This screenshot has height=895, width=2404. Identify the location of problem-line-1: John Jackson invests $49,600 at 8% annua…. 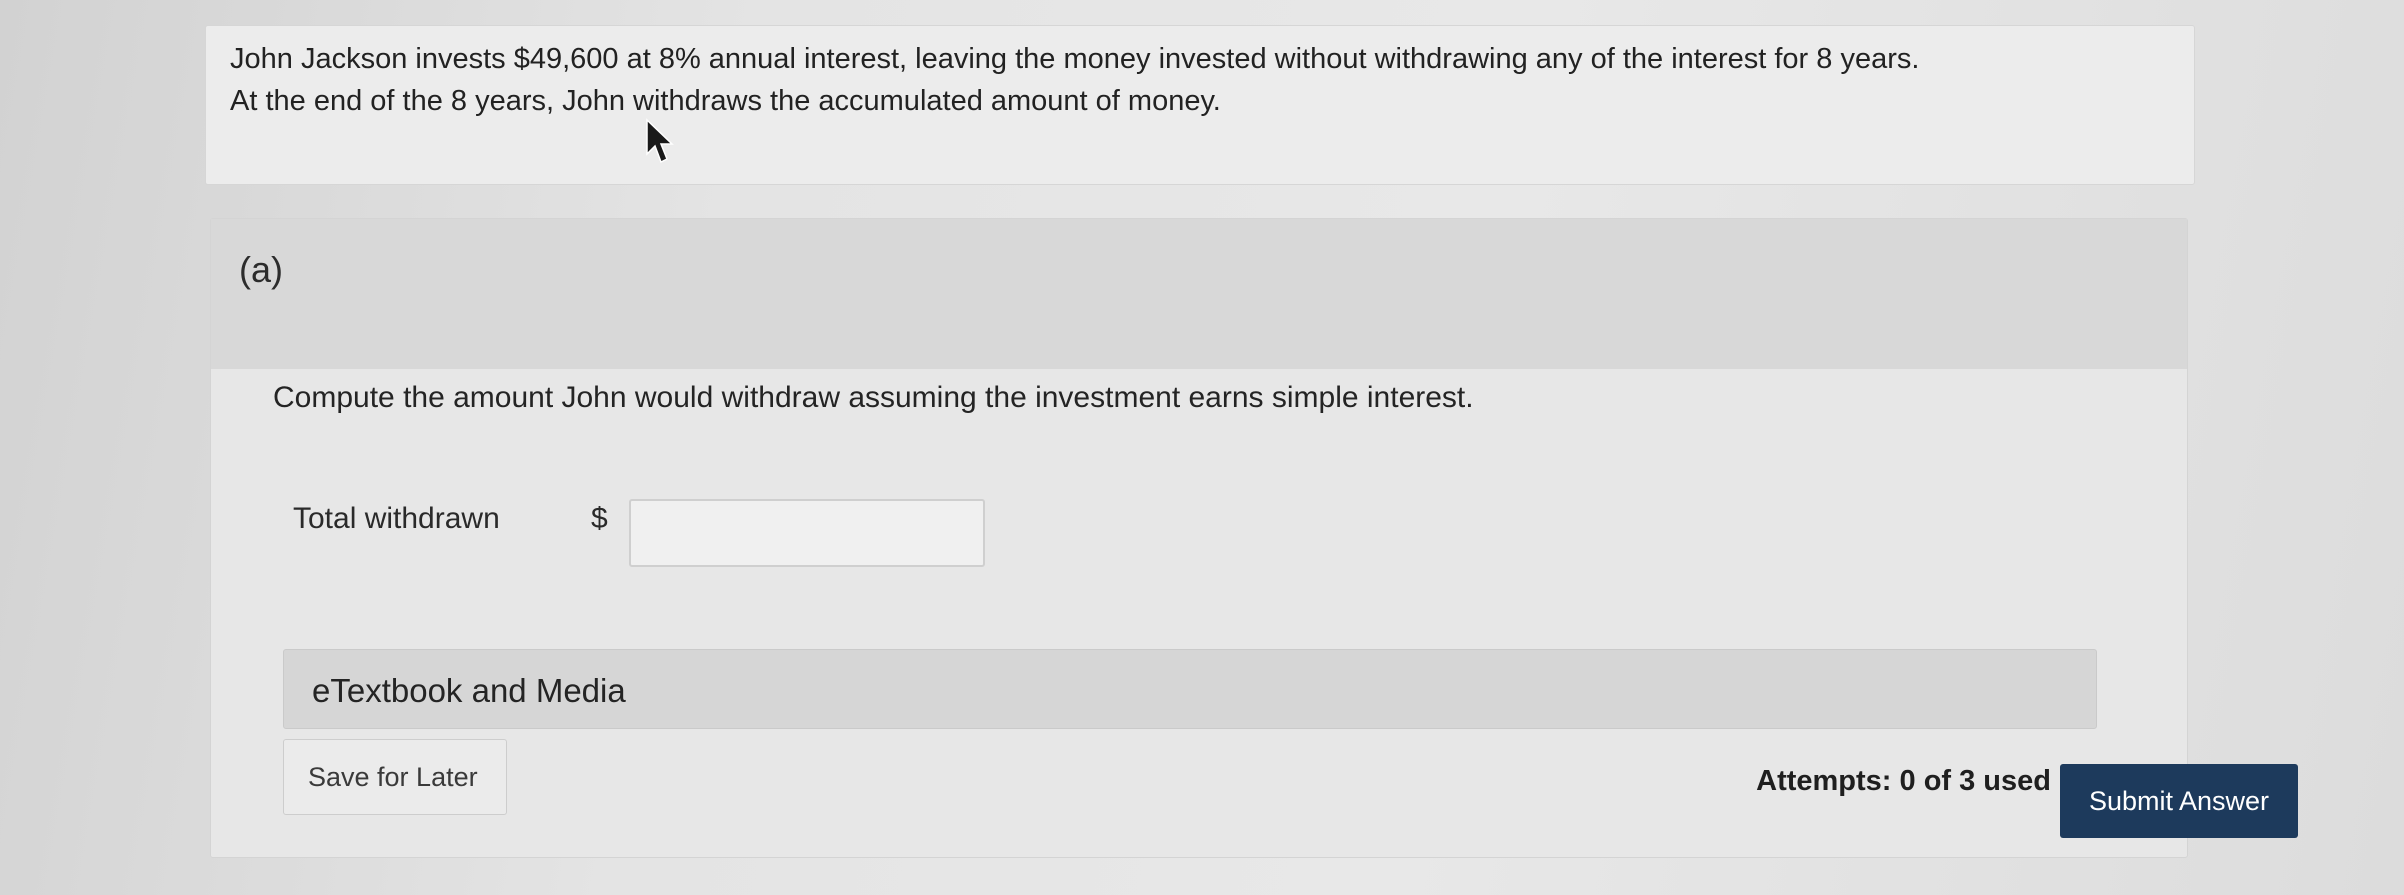
(1075, 59).